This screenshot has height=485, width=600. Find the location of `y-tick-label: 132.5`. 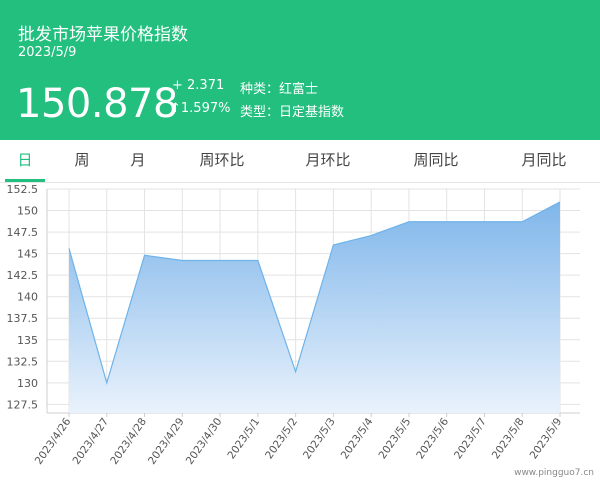

y-tick-label: 132.5 is located at coordinates (23, 361).